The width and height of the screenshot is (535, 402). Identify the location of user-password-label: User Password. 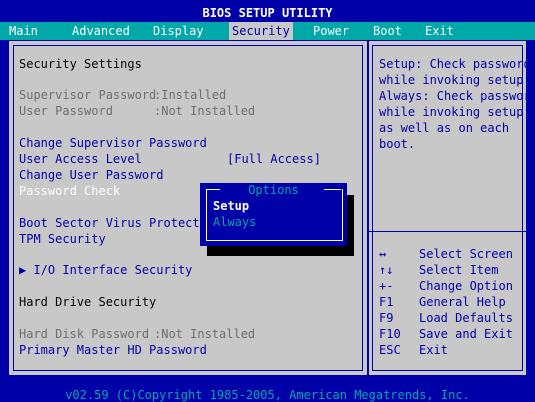
(66, 111).